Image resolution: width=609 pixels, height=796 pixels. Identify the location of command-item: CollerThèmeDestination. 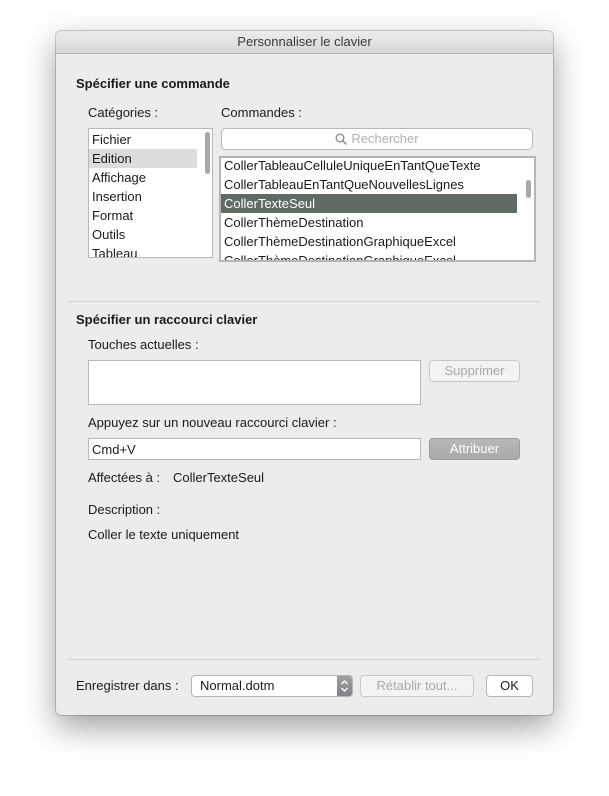
(369, 222).